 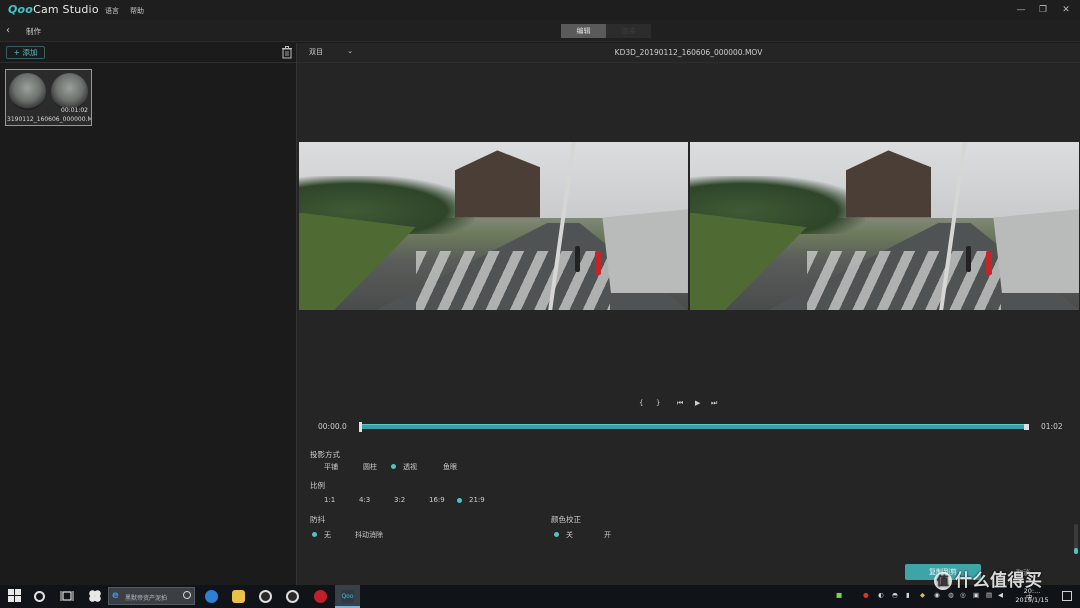 I want to click on close-icon: ✕, so click(x=1066, y=10).